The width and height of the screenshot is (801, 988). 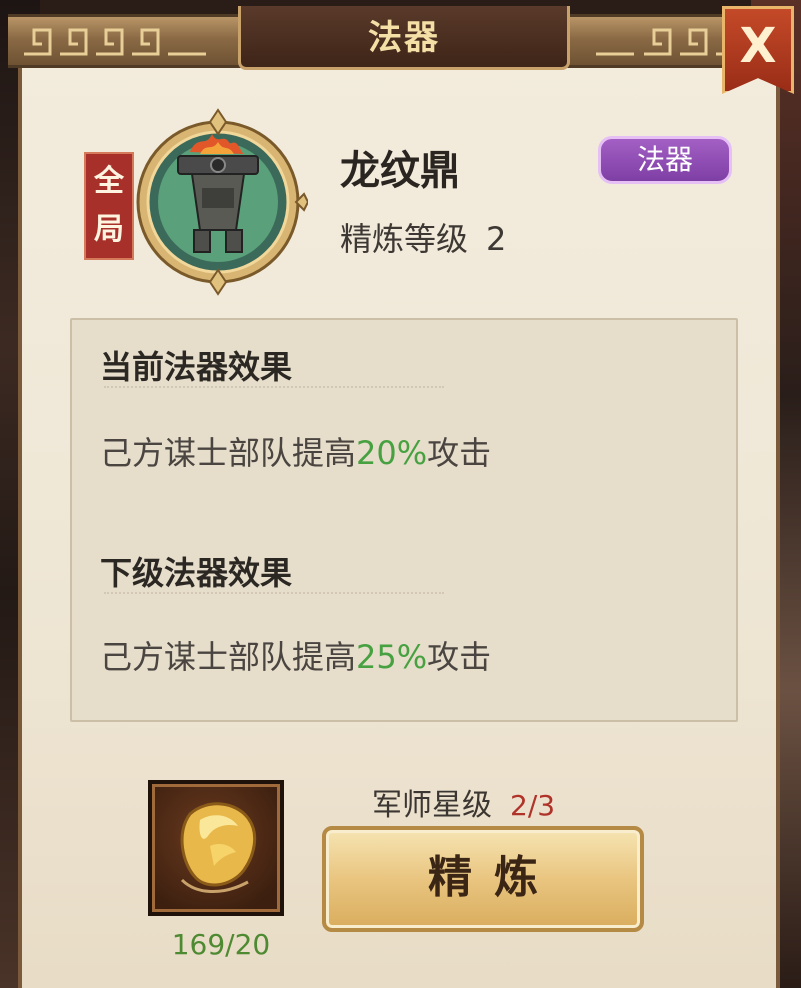 I want to click on item-icon, so click(x=219, y=202).